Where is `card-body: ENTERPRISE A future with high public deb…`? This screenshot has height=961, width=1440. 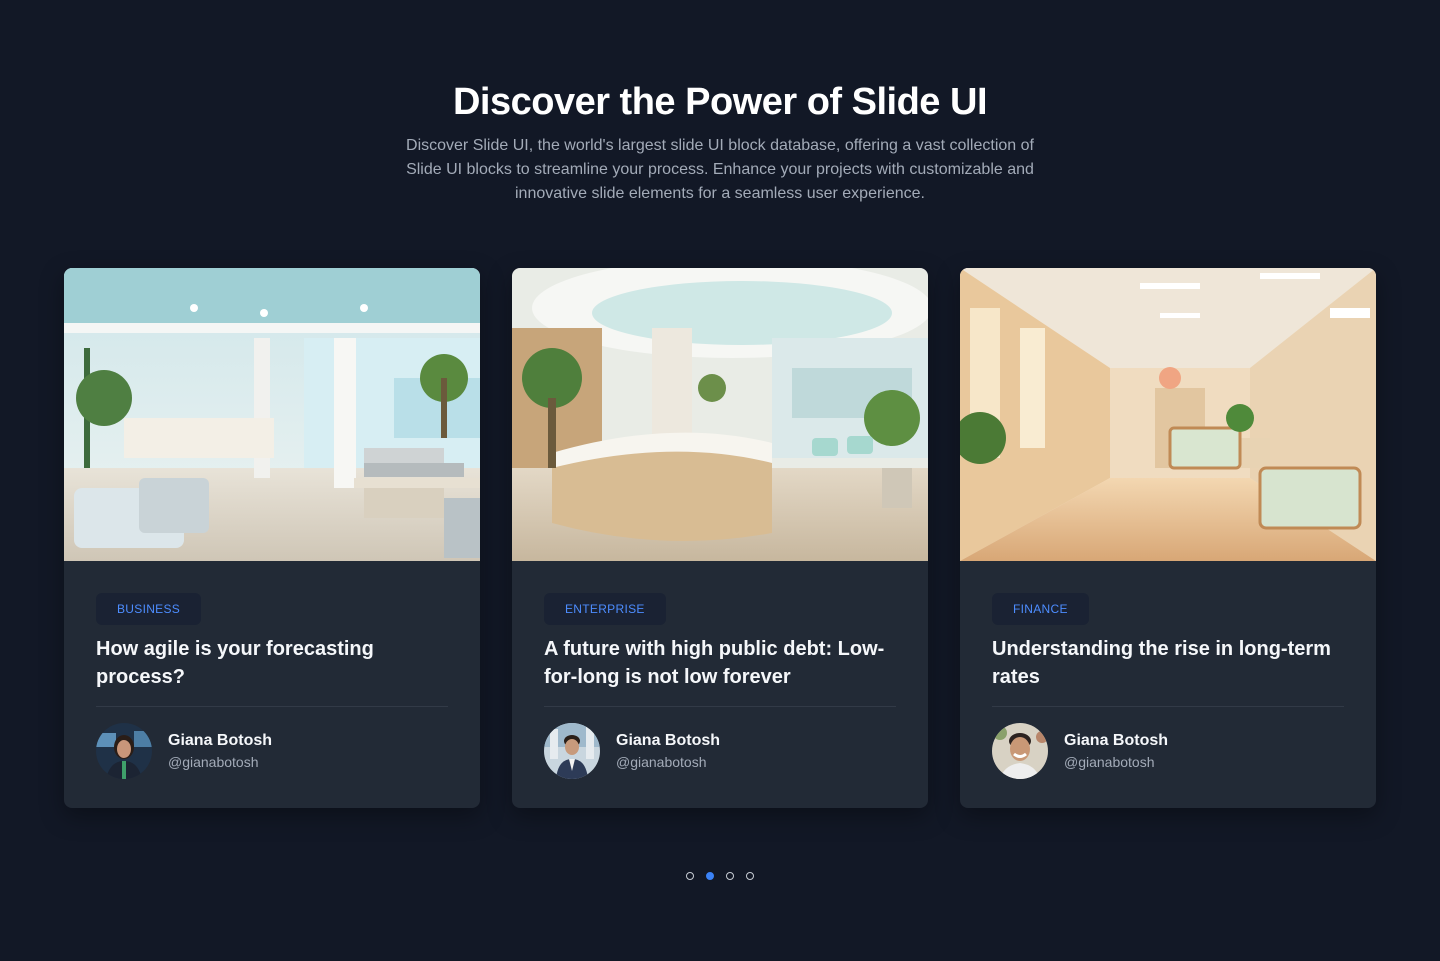
card-body: ENTERPRISE A future with high public deb… is located at coordinates (720, 670).